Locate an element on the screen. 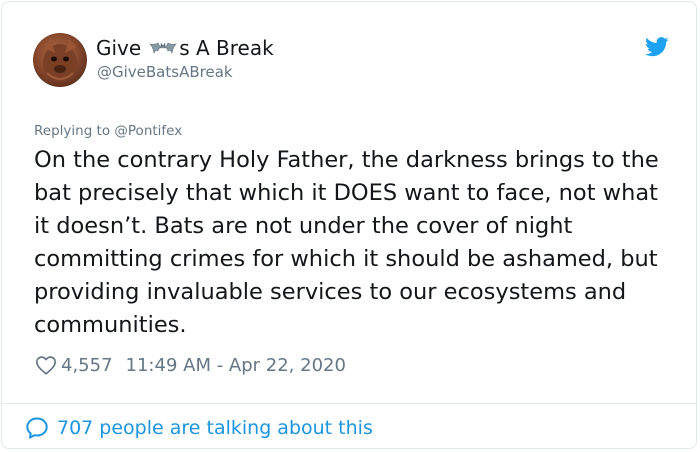 The image size is (700, 452). display-name-part-1: Give is located at coordinates (119, 48).